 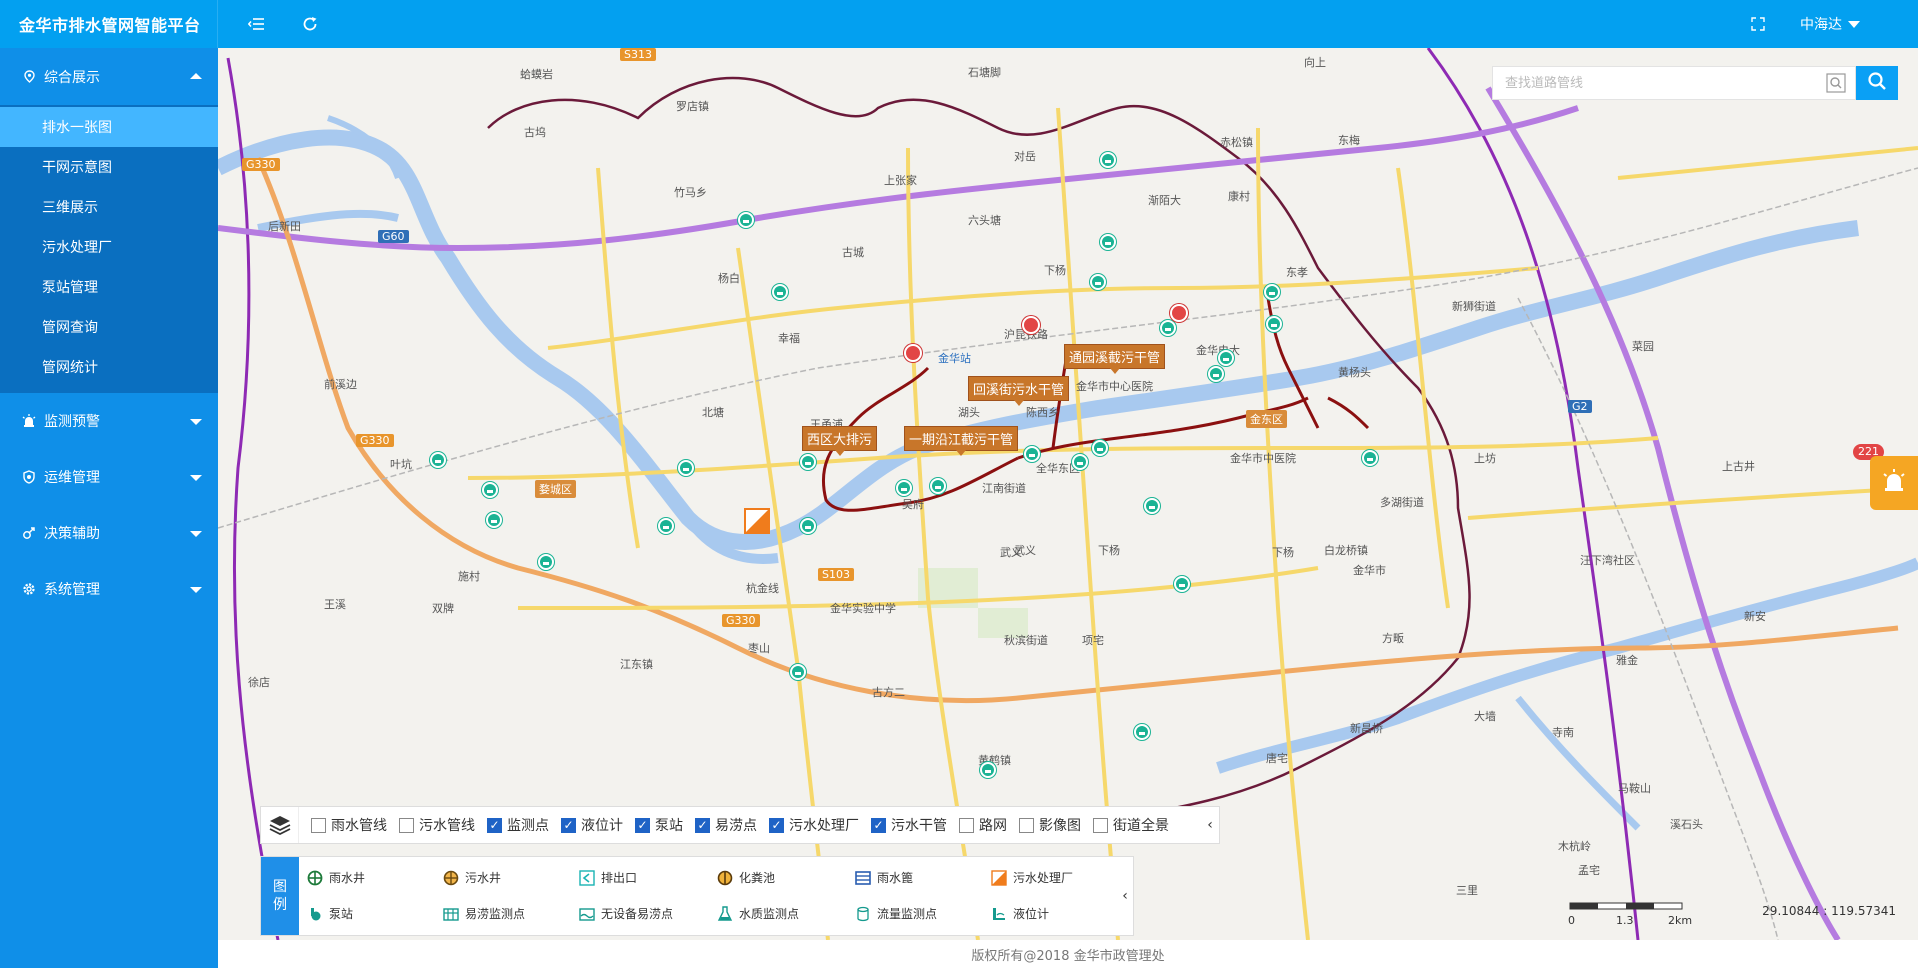 I want to click on legend-item: 污水处理厂, so click(x=1032, y=877).